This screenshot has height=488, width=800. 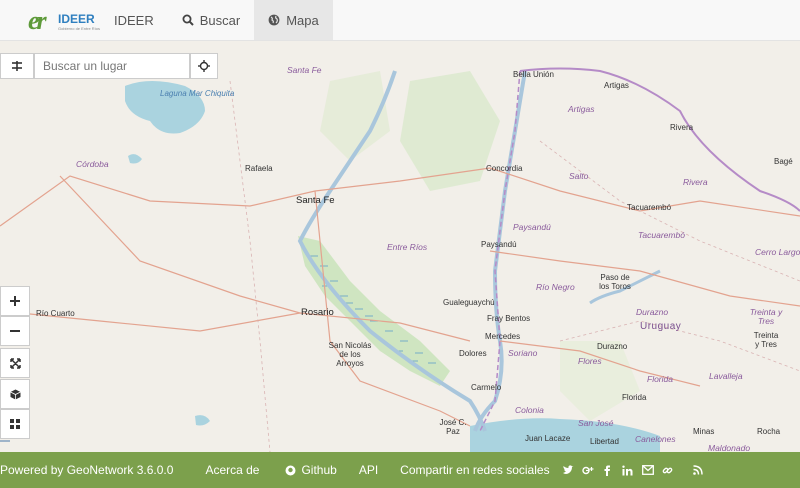 I want to click on logo-subtitle: Gobierno de Entre Ríos, so click(x=79, y=28).